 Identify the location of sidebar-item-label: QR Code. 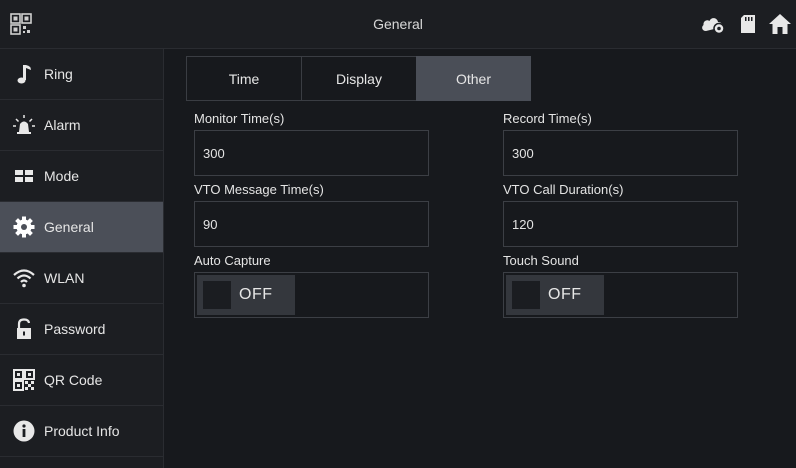
(73, 380).